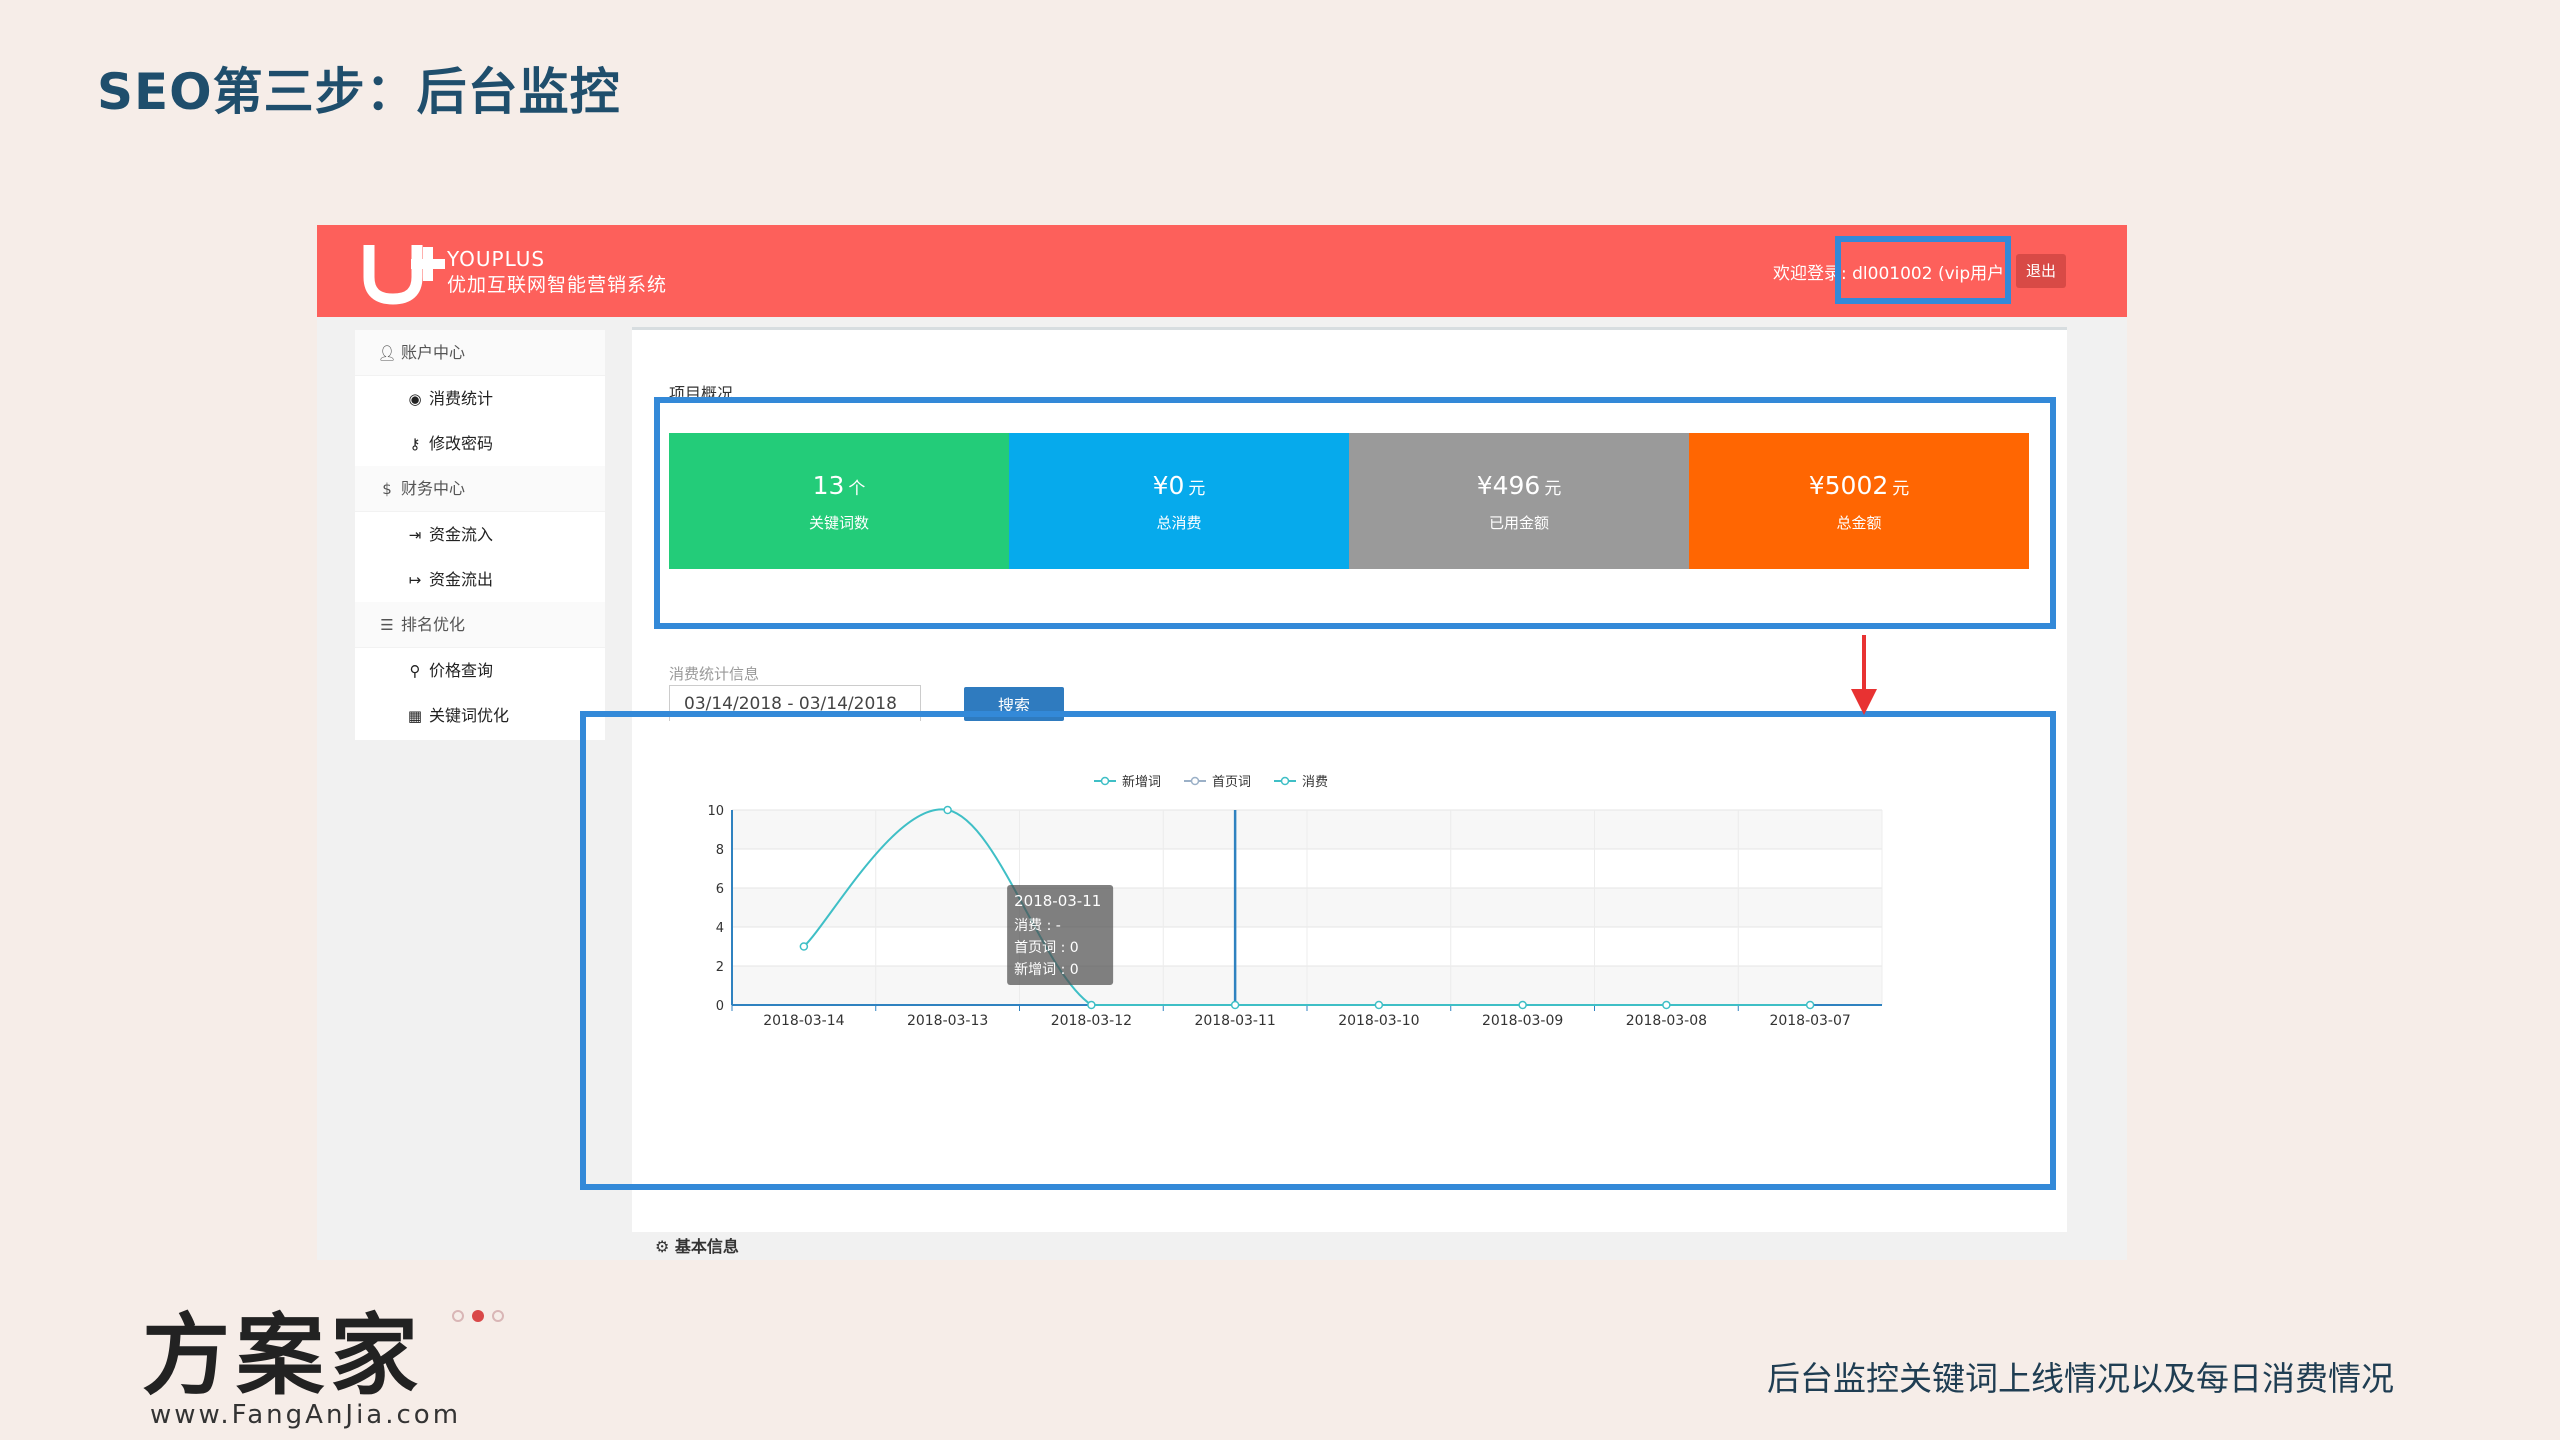 The width and height of the screenshot is (2560, 1440). Describe the element at coordinates (2041, 271) in the screenshot. I see `logout-button: 退出` at that location.